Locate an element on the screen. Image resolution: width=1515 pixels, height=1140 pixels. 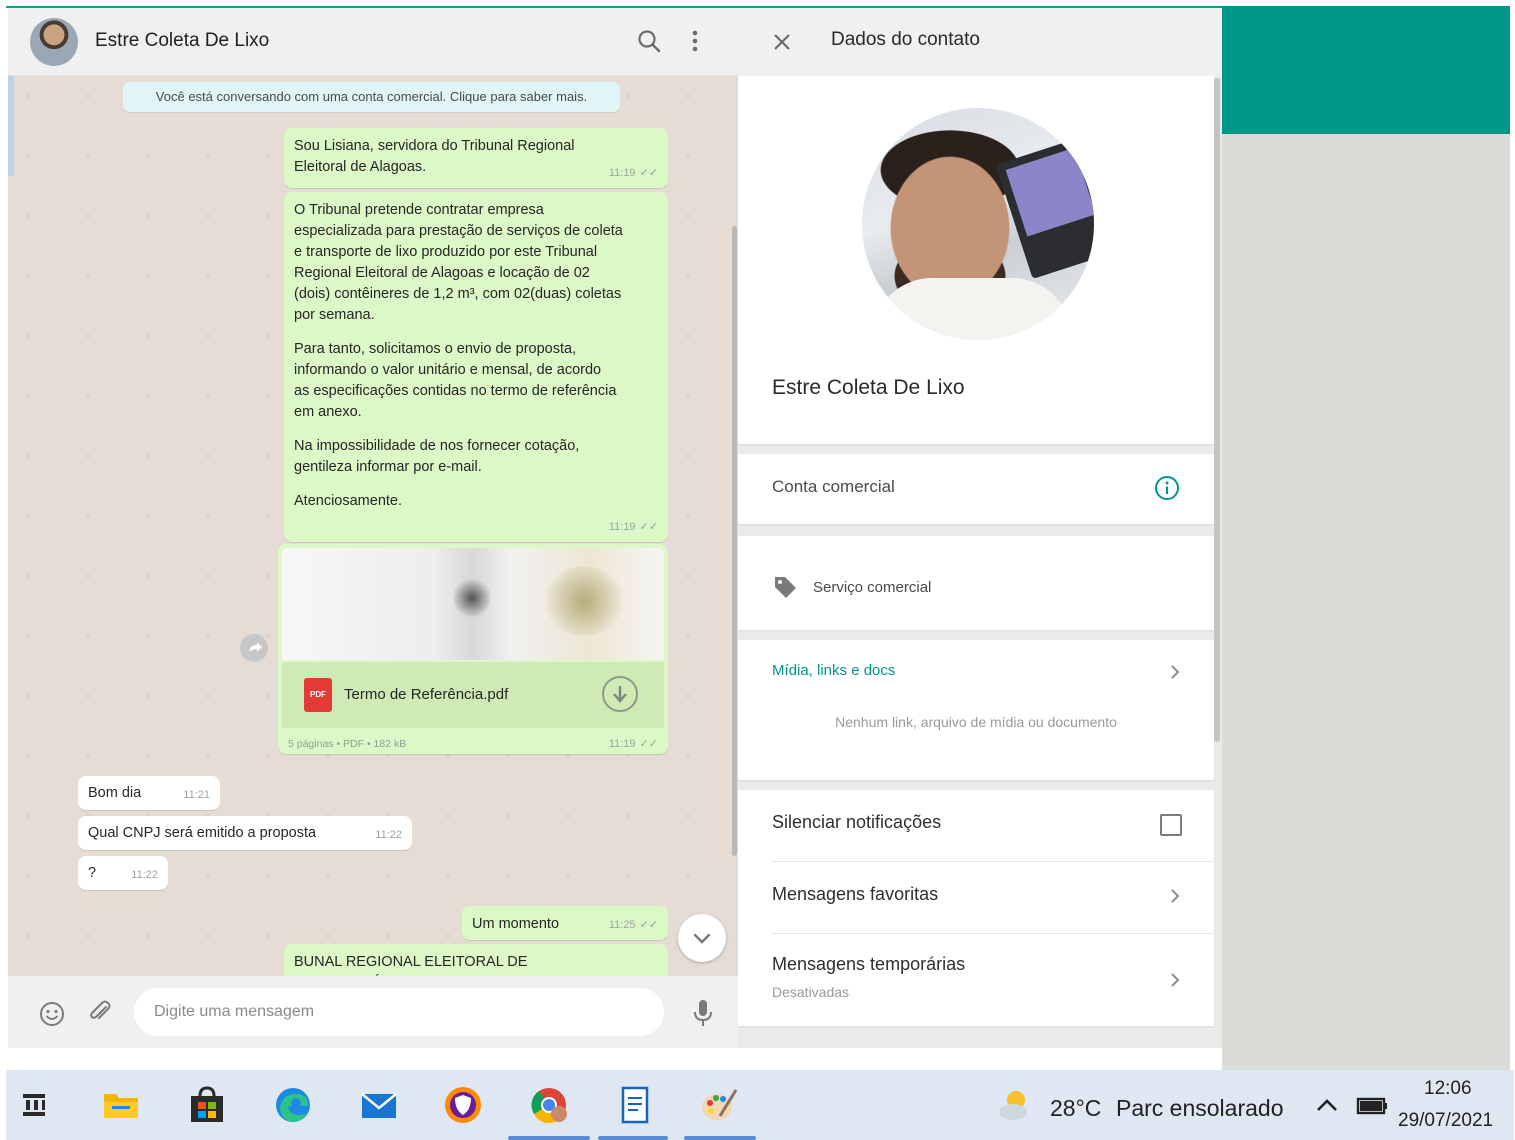
starred-messages-label: Mensagens favoritas is located at coordinates (855, 894).